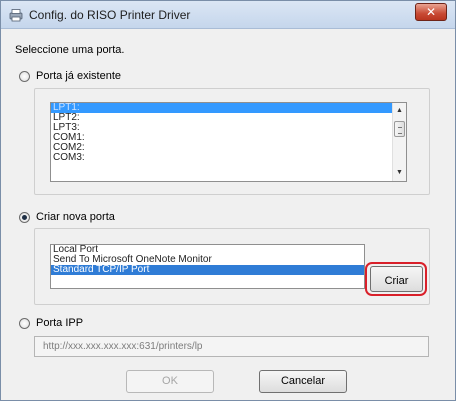 The width and height of the screenshot is (456, 401). I want to click on list-item: COM1:, so click(228, 138).